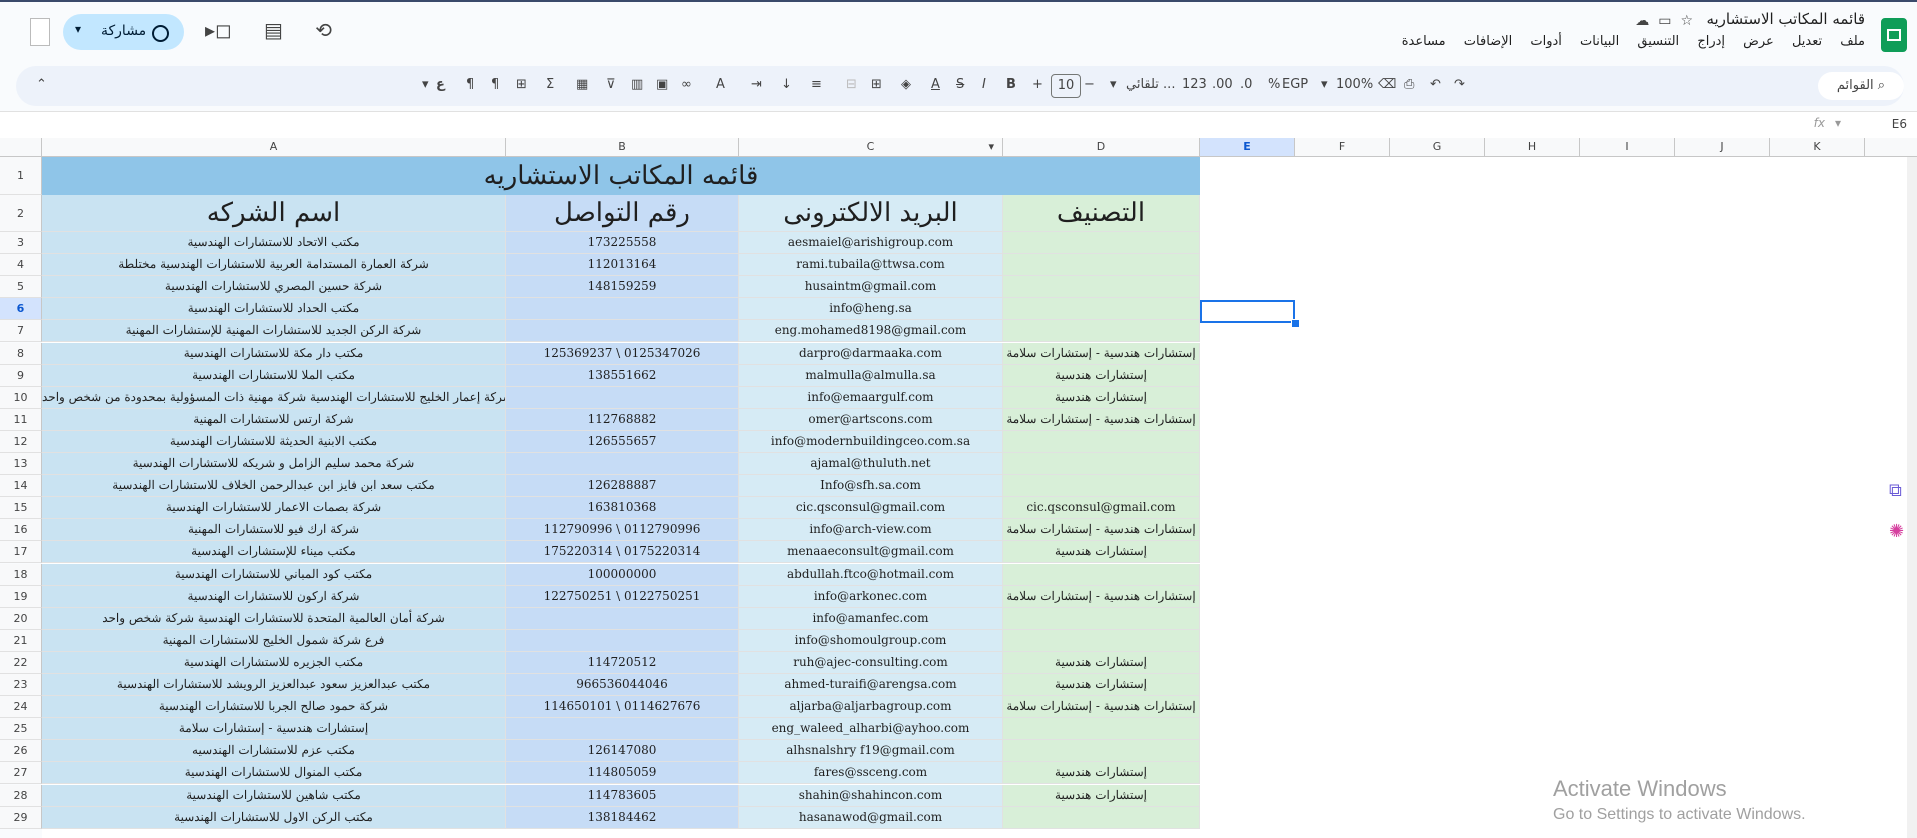  Describe the element at coordinates (871, 795) in the screenshot. I see `email-cell: shahin@shahincon.com` at that location.